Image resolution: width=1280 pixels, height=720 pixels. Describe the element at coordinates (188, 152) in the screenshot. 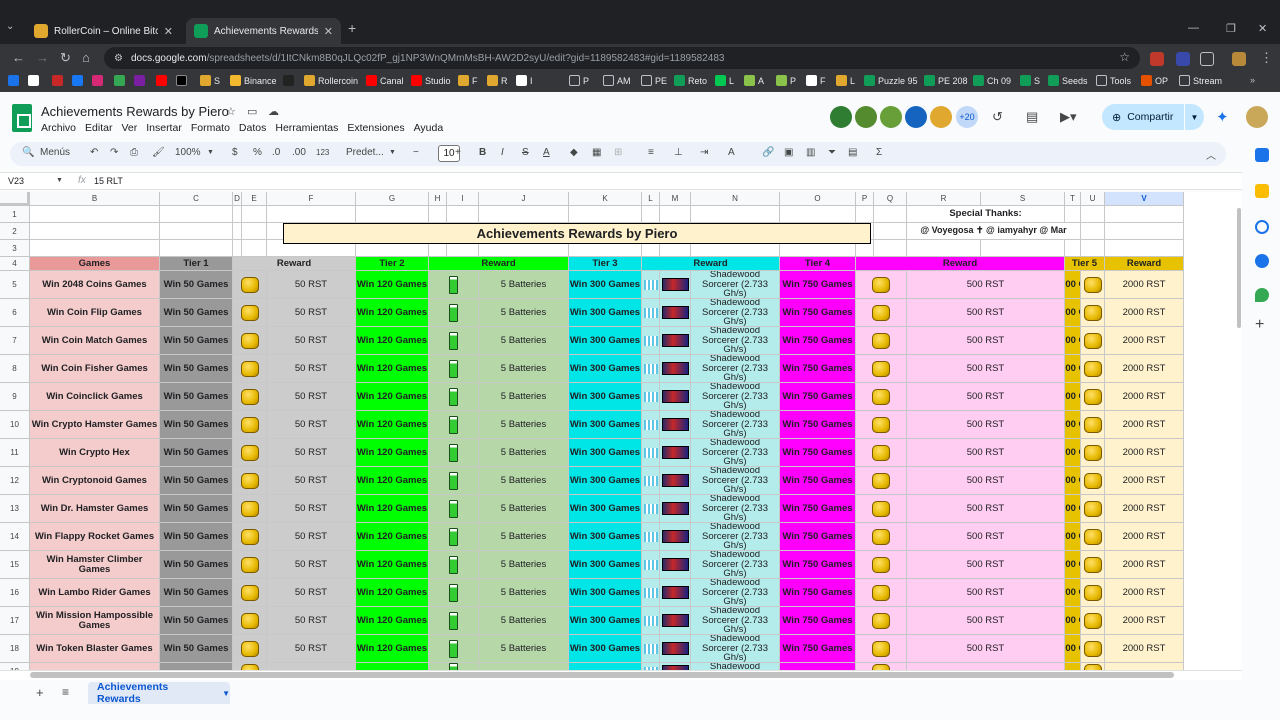

I see `zoom-select: 100%` at that location.